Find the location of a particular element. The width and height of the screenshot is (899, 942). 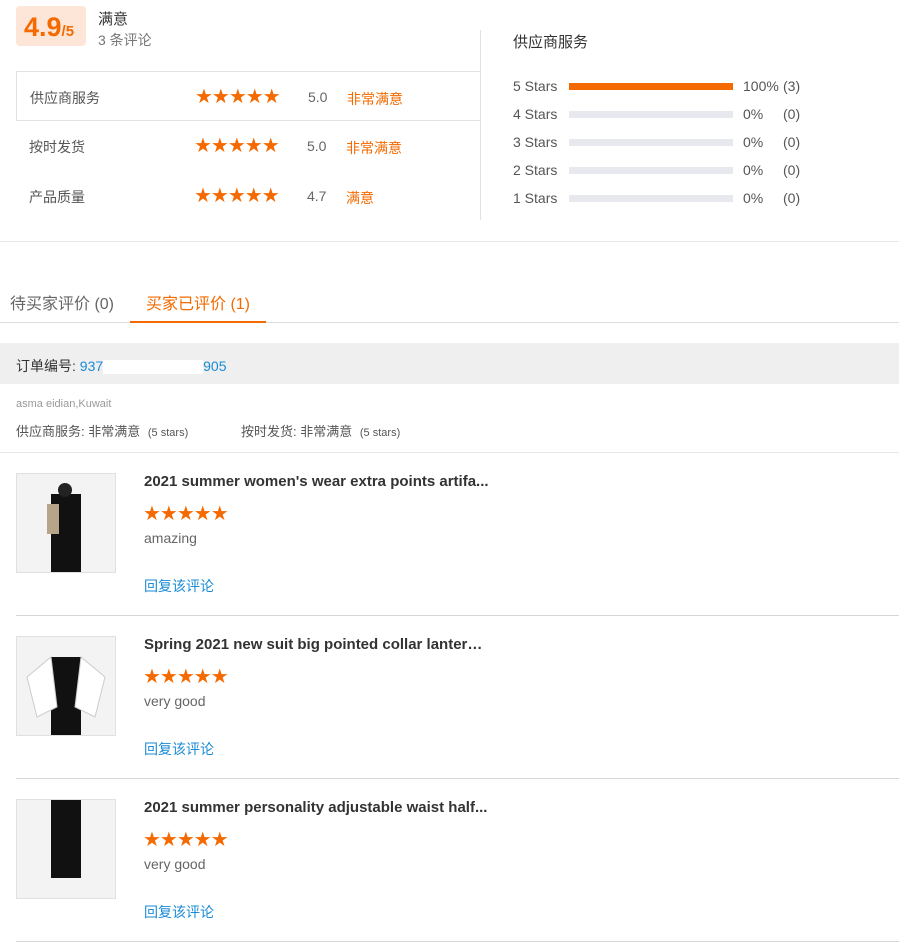

section-divider is located at coordinates (449, 241).